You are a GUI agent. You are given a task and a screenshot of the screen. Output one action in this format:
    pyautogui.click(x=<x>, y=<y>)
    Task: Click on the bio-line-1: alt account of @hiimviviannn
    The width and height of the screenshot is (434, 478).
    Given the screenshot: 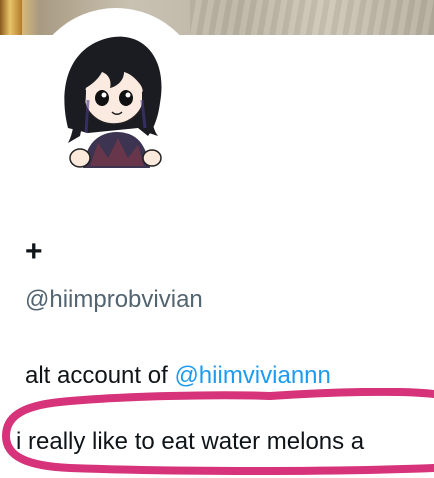 What is the action you would take?
    pyautogui.click(x=178, y=376)
    